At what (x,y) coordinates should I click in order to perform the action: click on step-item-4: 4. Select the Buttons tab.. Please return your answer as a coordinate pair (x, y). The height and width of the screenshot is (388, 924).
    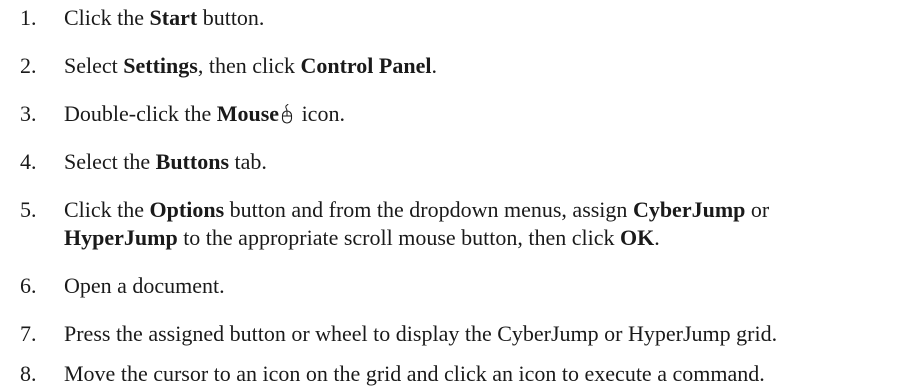
    Looking at the image, I should click on (462, 162).